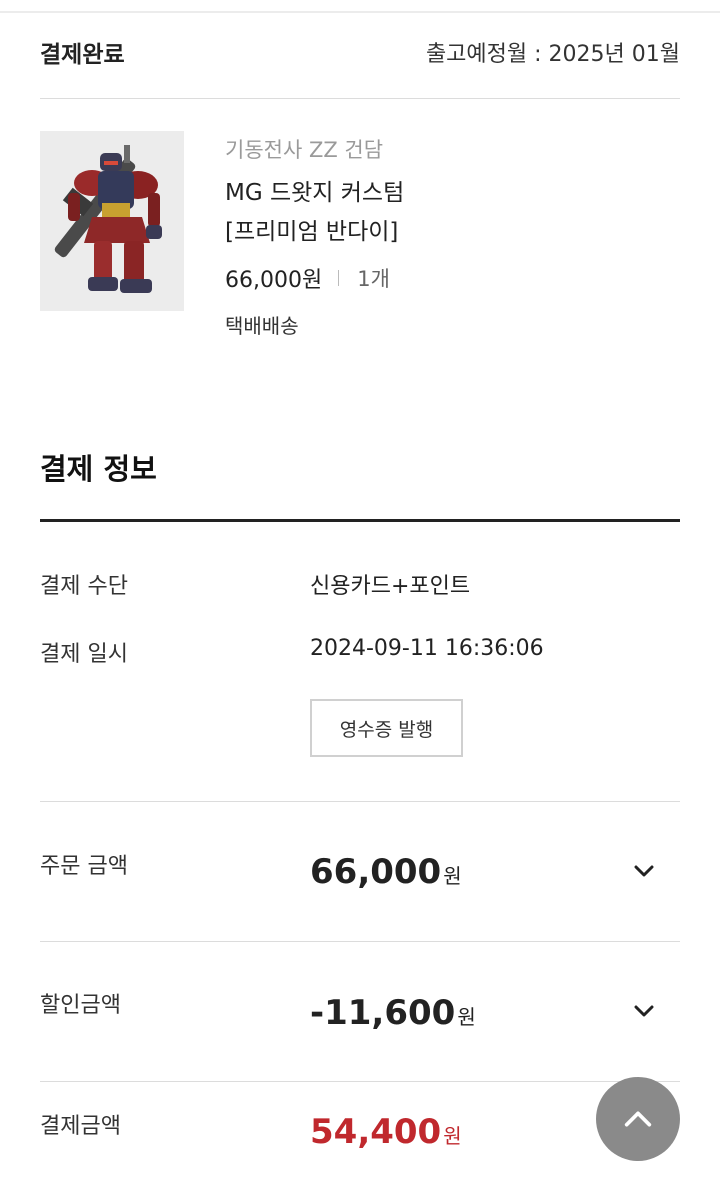 This screenshot has width=720, height=1200. What do you see at coordinates (312, 232) in the screenshot?
I see `product-name-line2: [프리미엄 반다이]` at bounding box center [312, 232].